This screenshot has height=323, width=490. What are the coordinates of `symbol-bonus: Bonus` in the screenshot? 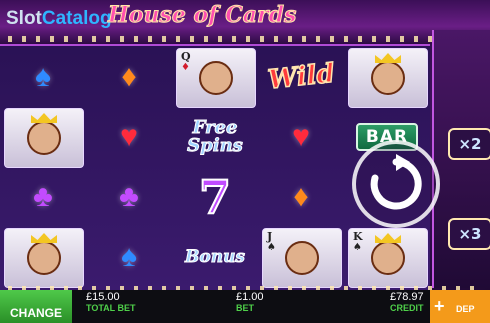 It's located at (215, 257).